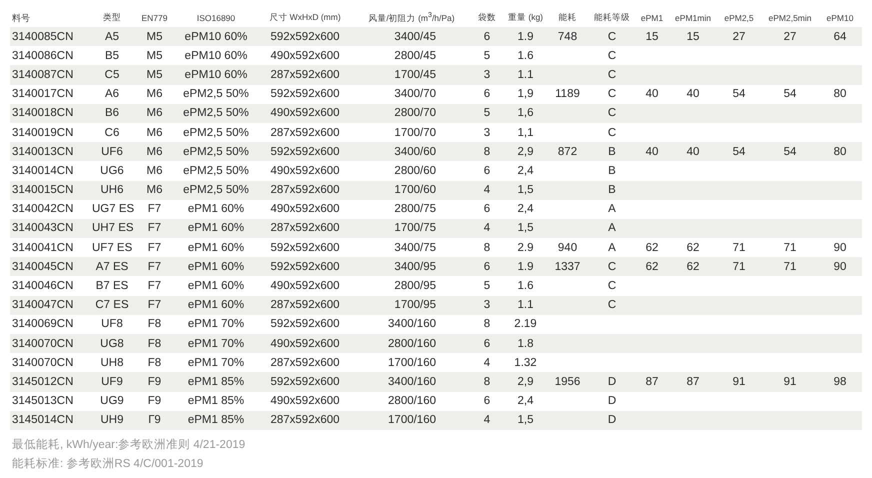 Image resolution: width=872 pixels, height=478 pixels. What do you see at coordinates (526, 209) in the screenshot?
I see `table-cell: 2,4` at bounding box center [526, 209].